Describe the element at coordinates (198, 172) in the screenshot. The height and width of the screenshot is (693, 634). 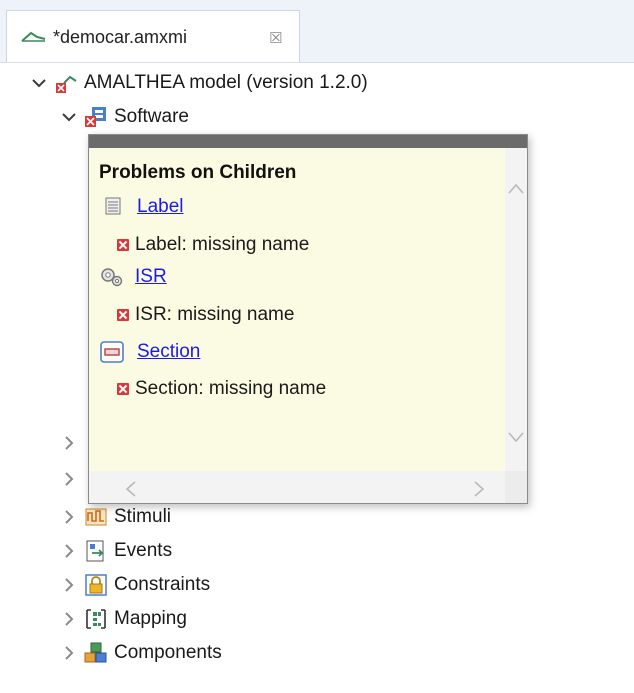
I see `popup-heading: Problems on Children` at that location.